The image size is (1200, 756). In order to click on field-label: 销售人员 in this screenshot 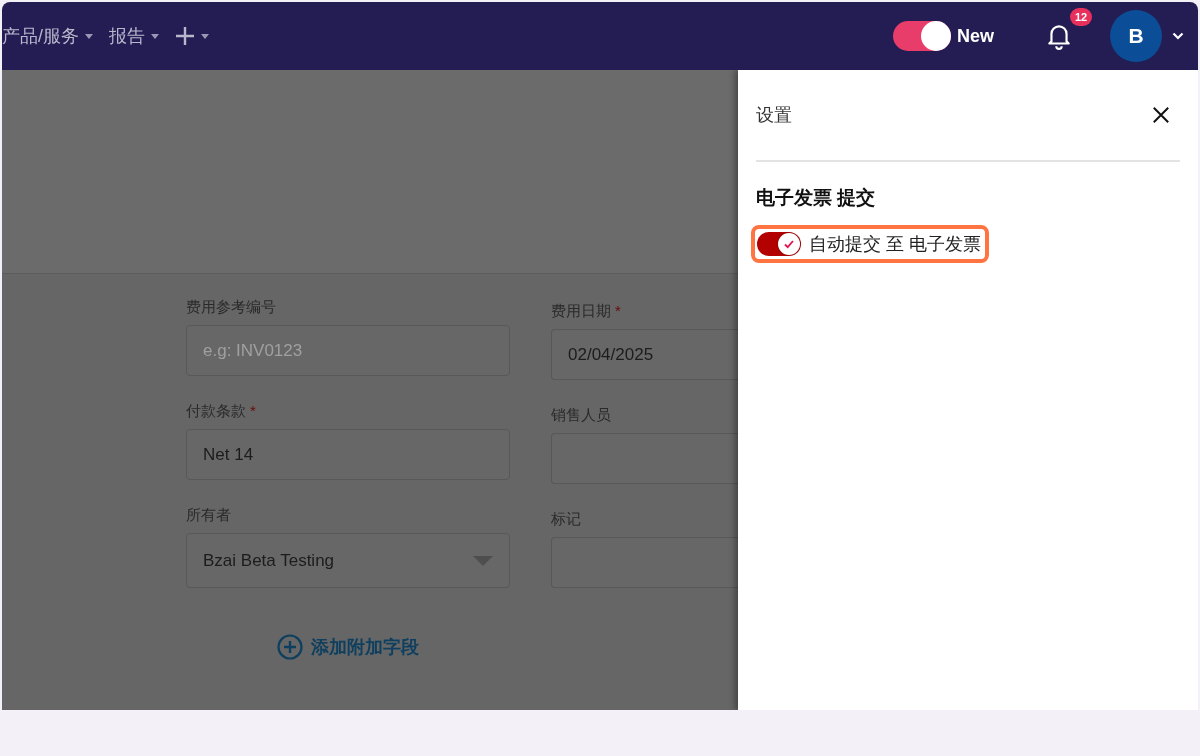, I will do `click(581, 415)`.